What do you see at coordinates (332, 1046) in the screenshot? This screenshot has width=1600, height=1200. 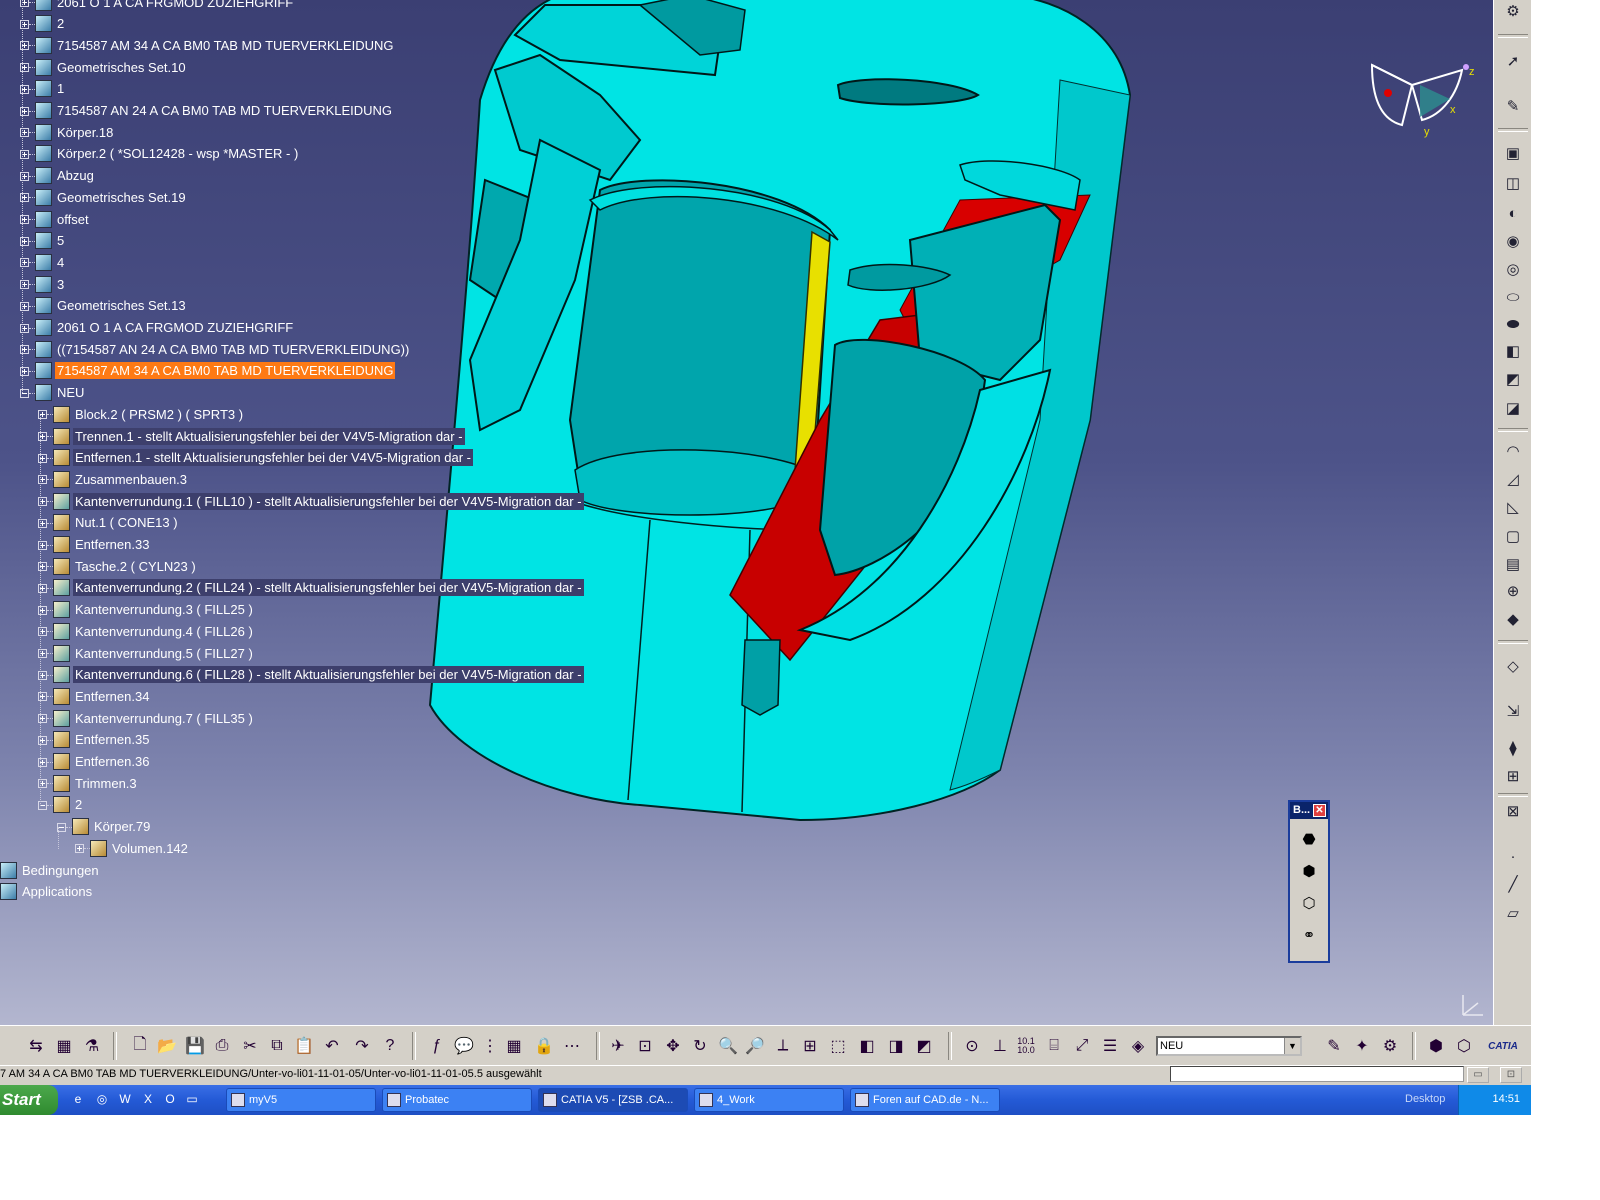 I see `undo-icon: ↶` at bounding box center [332, 1046].